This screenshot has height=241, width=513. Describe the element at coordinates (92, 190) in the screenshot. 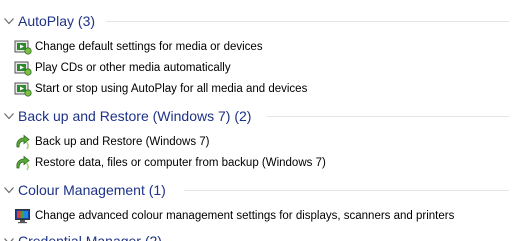

I see `group-title: Colour Management (1)` at that location.